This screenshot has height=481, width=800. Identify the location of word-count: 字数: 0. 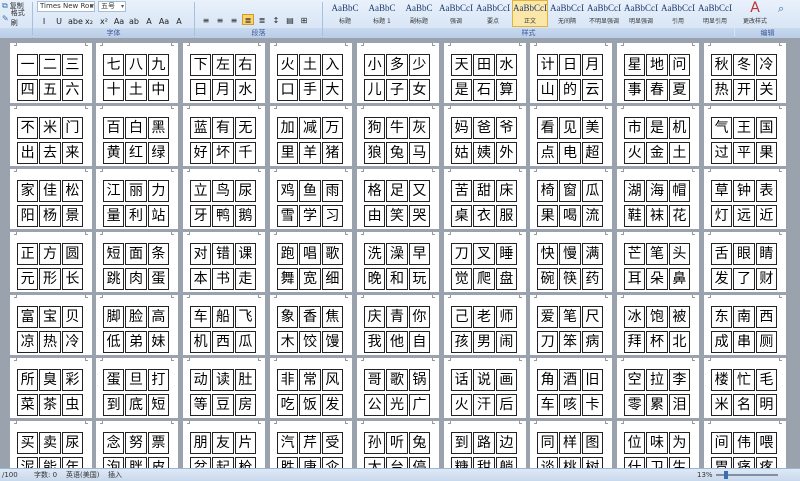
(45, 475).